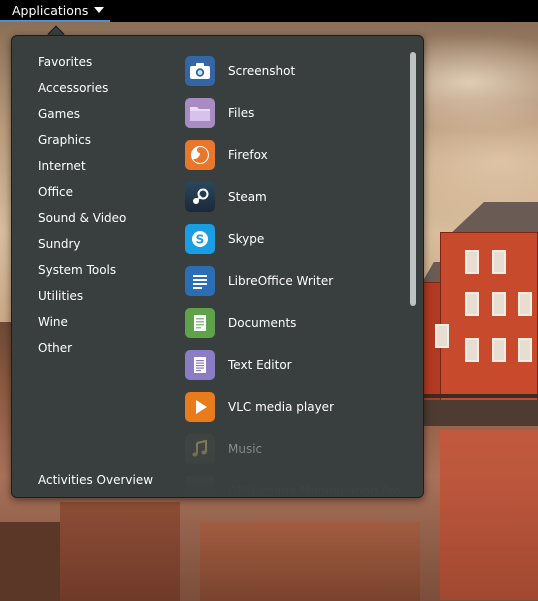 Image resolution: width=538 pixels, height=601 pixels. Describe the element at coordinates (260, 365) in the screenshot. I see `app-label: Text Editor` at that location.